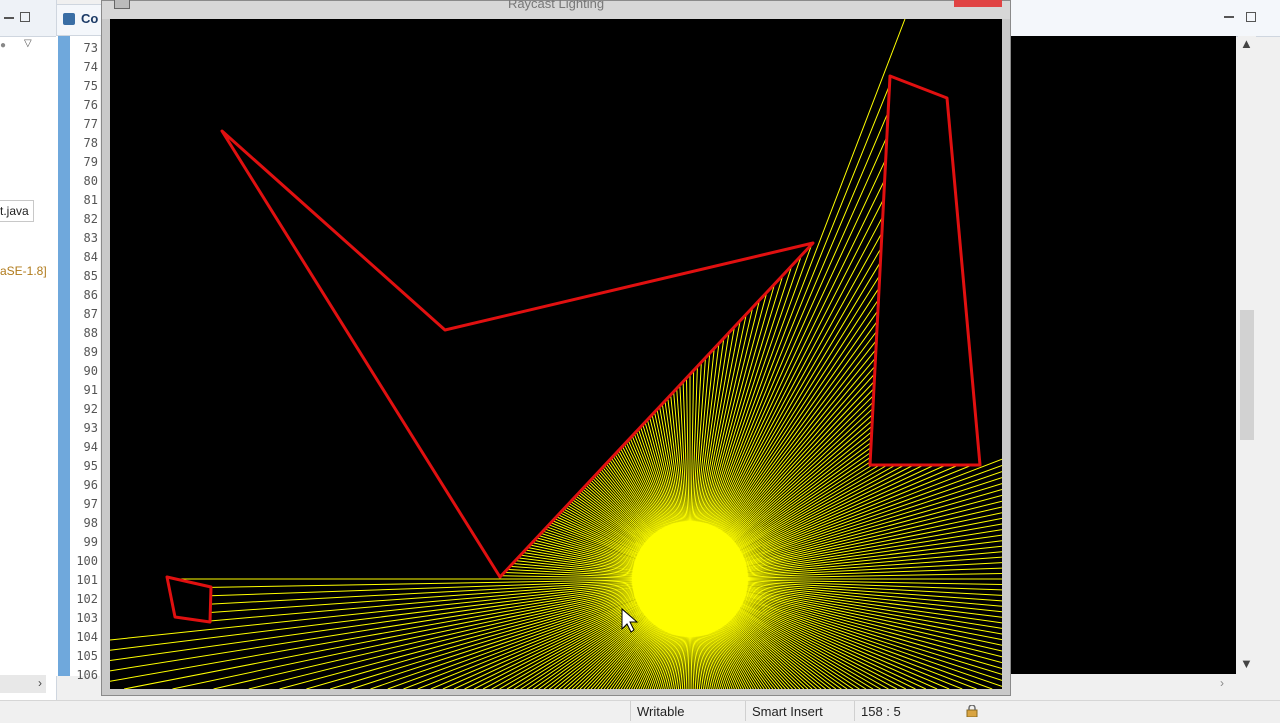  What do you see at coordinates (1246, 663) in the screenshot?
I see `scroll-down-arrow-icon: ▼` at bounding box center [1246, 663].